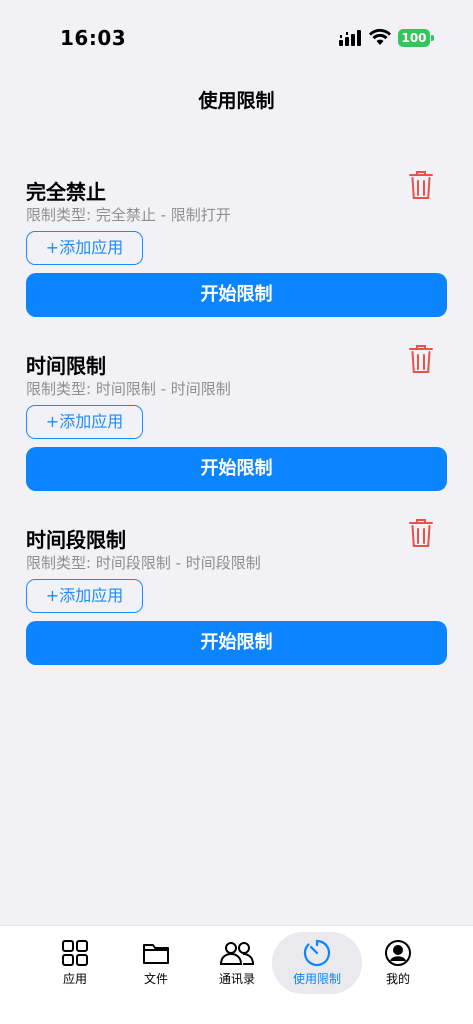 This screenshot has width=473, height=1024. Describe the element at coordinates (66, 366) in the screenshot. I see `restriction-title: 时间限制` at that location.